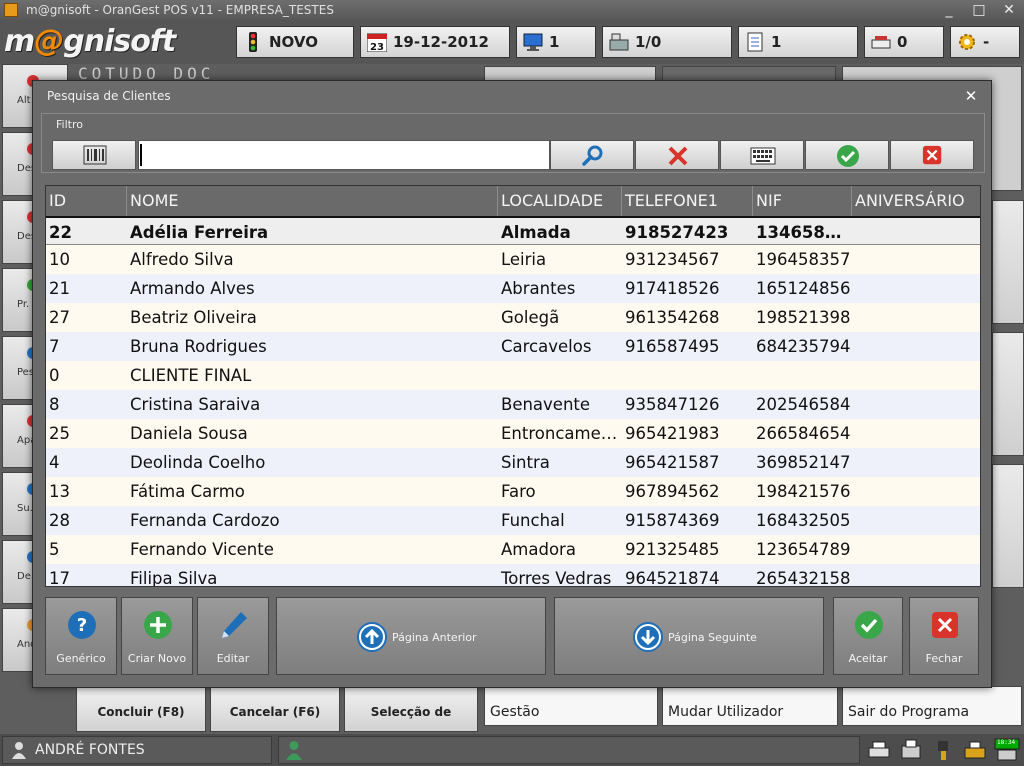 The image size is (1024, 766). I want to click on exit-program-button: Sair do Programa, so click(932, 706).